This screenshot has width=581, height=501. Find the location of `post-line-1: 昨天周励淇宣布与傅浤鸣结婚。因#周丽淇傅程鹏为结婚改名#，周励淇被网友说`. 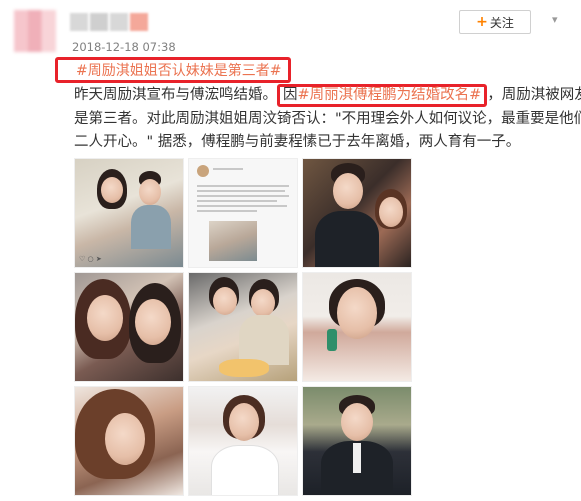

post-line-1: 昨天周励淇宣布与傅浤鸣结婚。因#周丽淇傅程鹏为结婚改名#，周励淇被网友说 is located at coordinates (327, 96).